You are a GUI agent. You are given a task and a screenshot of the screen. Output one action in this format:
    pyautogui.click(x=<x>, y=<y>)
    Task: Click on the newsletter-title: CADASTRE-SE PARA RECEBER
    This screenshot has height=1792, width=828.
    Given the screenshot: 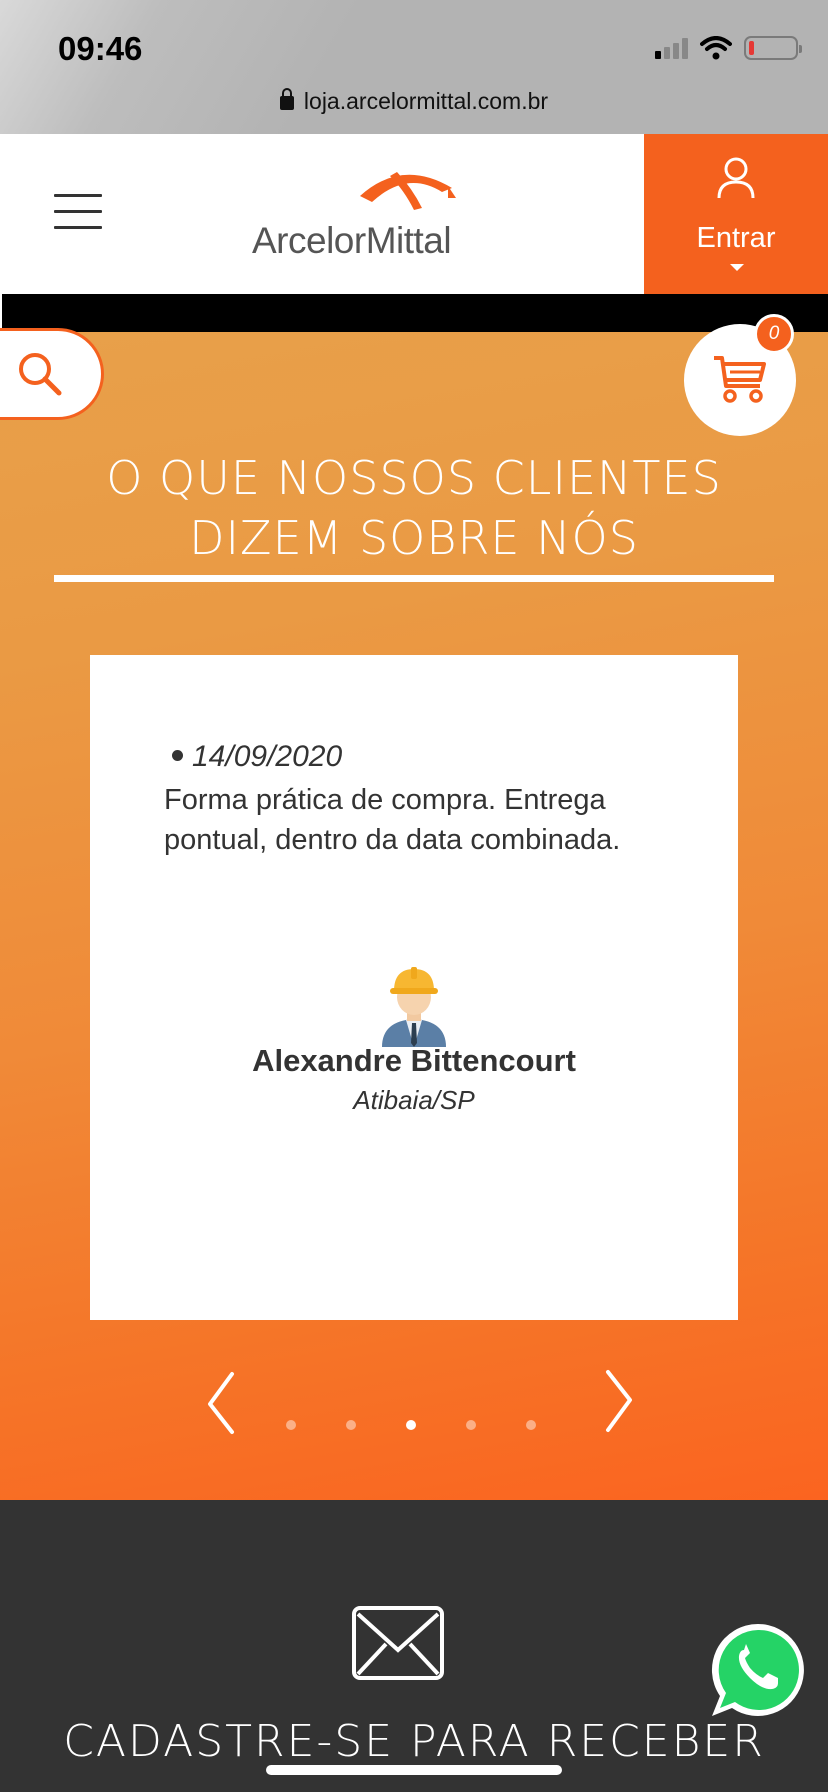 What is the action you would take?
    pyautogui.click(x=414, y=1741)
    